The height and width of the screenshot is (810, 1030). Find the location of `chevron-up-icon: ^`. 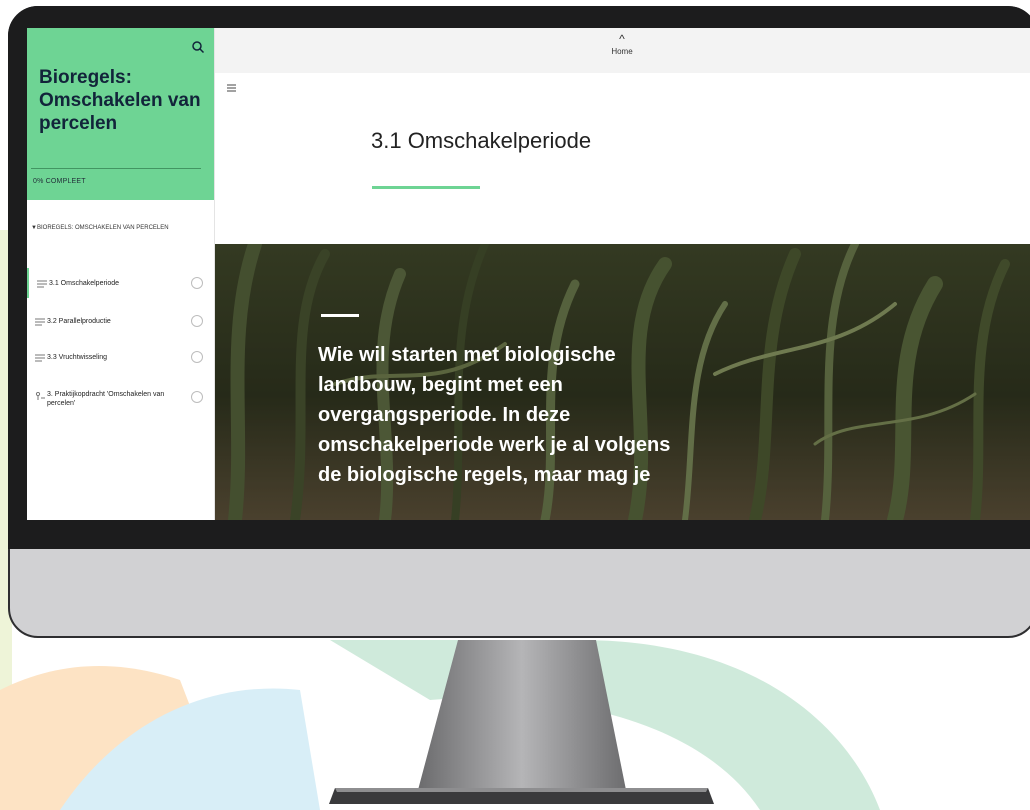

chevron-up-icon: ^ is located at coordinates (622, 39).